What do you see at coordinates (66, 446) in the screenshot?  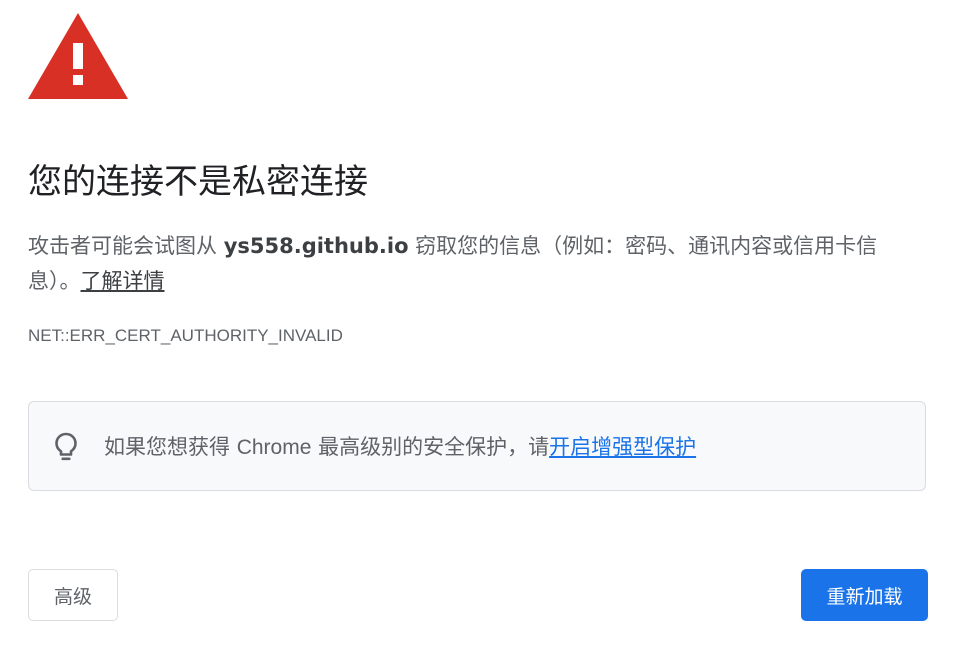 I see `lightbulb-icon` at bounding box center [66, 446].